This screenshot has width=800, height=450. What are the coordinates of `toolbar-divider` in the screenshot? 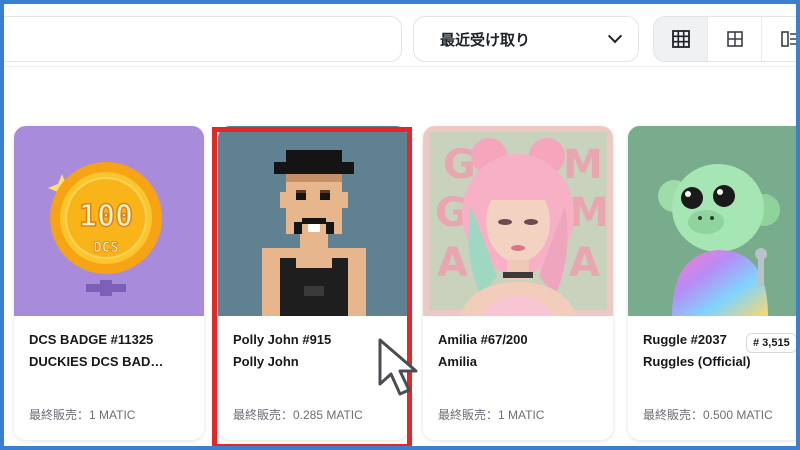 It's located at (400, 66).